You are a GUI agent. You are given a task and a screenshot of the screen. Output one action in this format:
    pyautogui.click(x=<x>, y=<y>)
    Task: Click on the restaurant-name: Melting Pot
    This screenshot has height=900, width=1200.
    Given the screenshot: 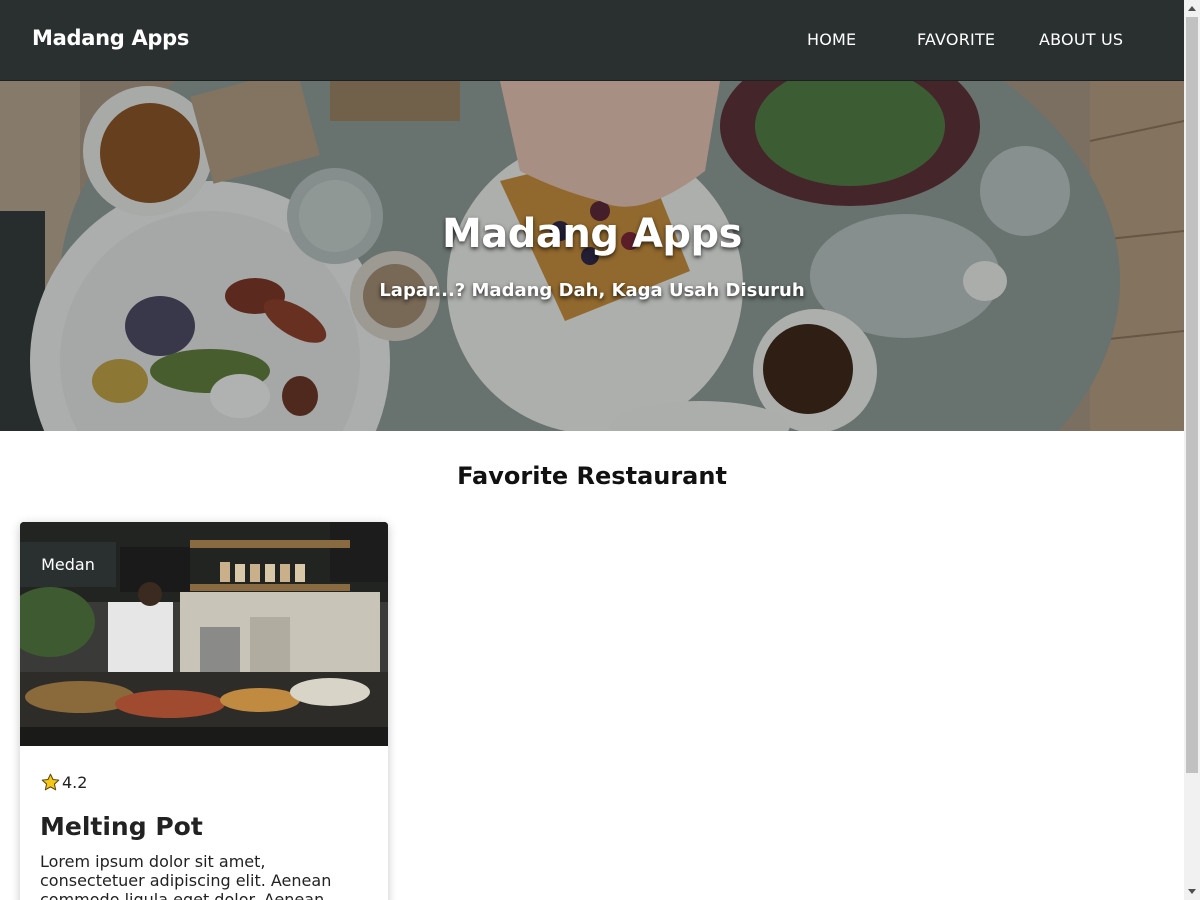 What is the action you would take?
    pyautogui.click(x=121, y=826)
    